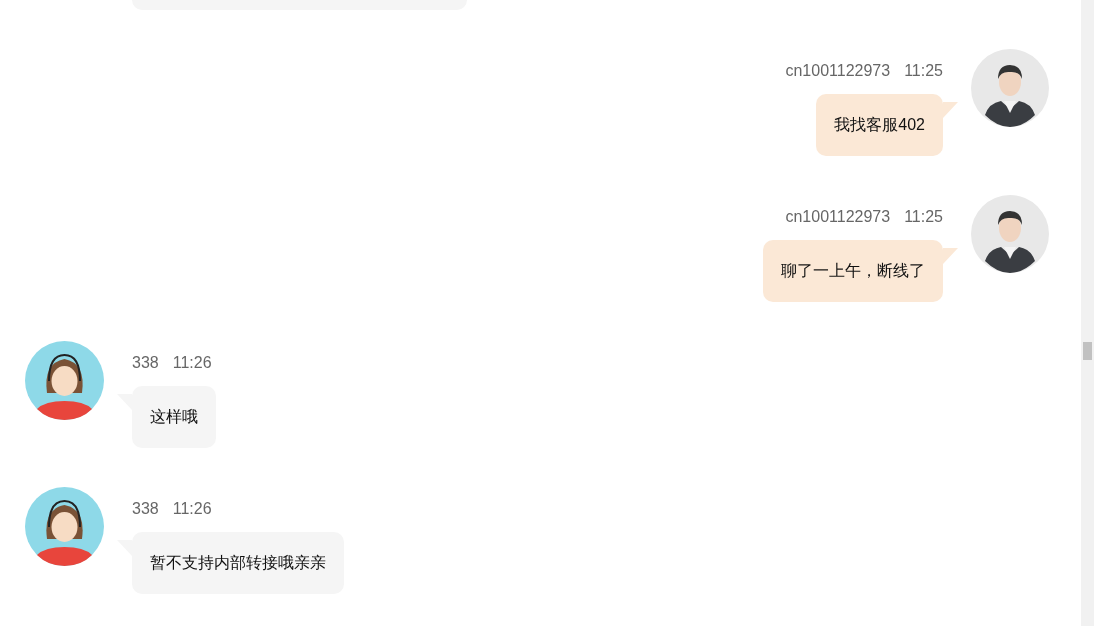 This screenshot has height=626, width=1094. I want to click on message-bubble: 暂不支持内部转接哦亲亲, so click(238, 563).